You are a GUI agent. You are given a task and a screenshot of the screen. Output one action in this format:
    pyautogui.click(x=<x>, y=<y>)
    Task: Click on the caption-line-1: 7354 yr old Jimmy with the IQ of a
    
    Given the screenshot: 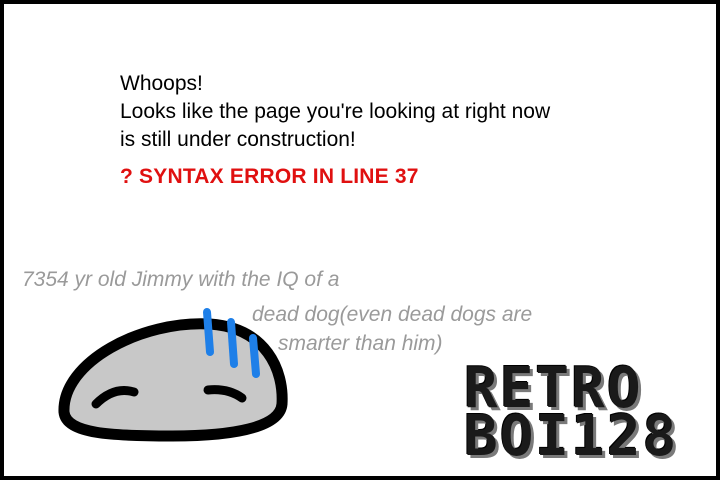 What is the action you would take?
    pyautogui.click(x=181, y=279)
    